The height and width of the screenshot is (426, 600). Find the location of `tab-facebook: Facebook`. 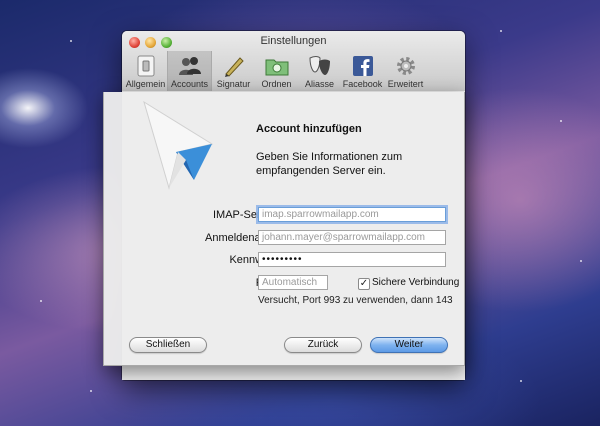

tab-facebook: Facebook is located at coordinates (362, 71).